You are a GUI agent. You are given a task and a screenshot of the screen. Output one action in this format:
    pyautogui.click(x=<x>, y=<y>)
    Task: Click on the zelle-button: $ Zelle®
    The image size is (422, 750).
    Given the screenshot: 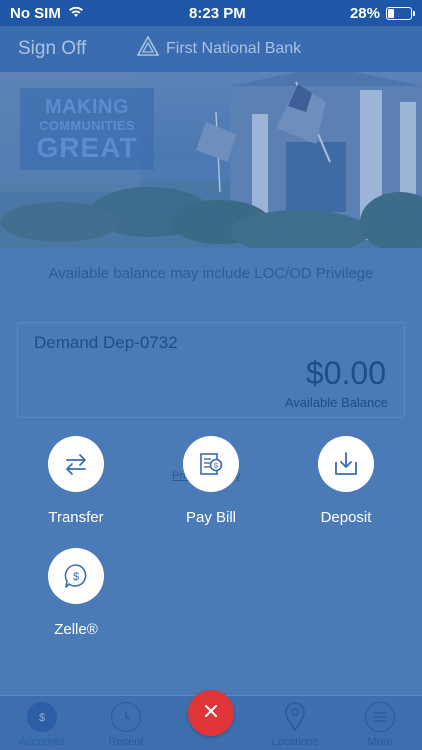 What is the action you would take?
    pyautogui.click(x=76, y=593)
    